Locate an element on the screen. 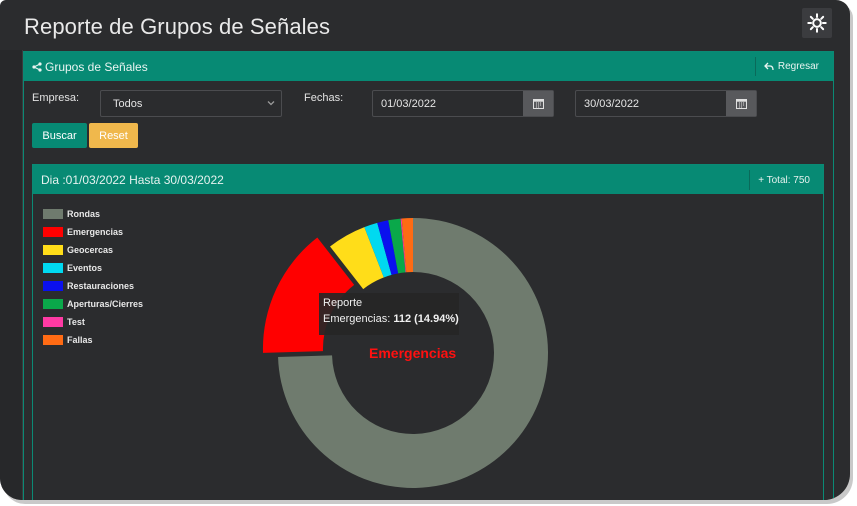  date-to-value: 30/03/2022 is located at coordinates (612, 103).